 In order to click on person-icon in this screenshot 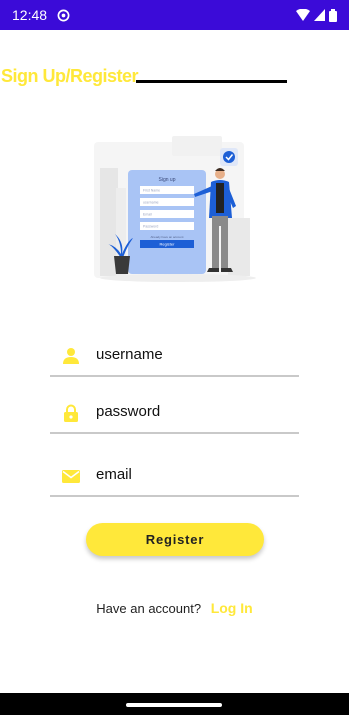, I will do `click(71, 356)`.